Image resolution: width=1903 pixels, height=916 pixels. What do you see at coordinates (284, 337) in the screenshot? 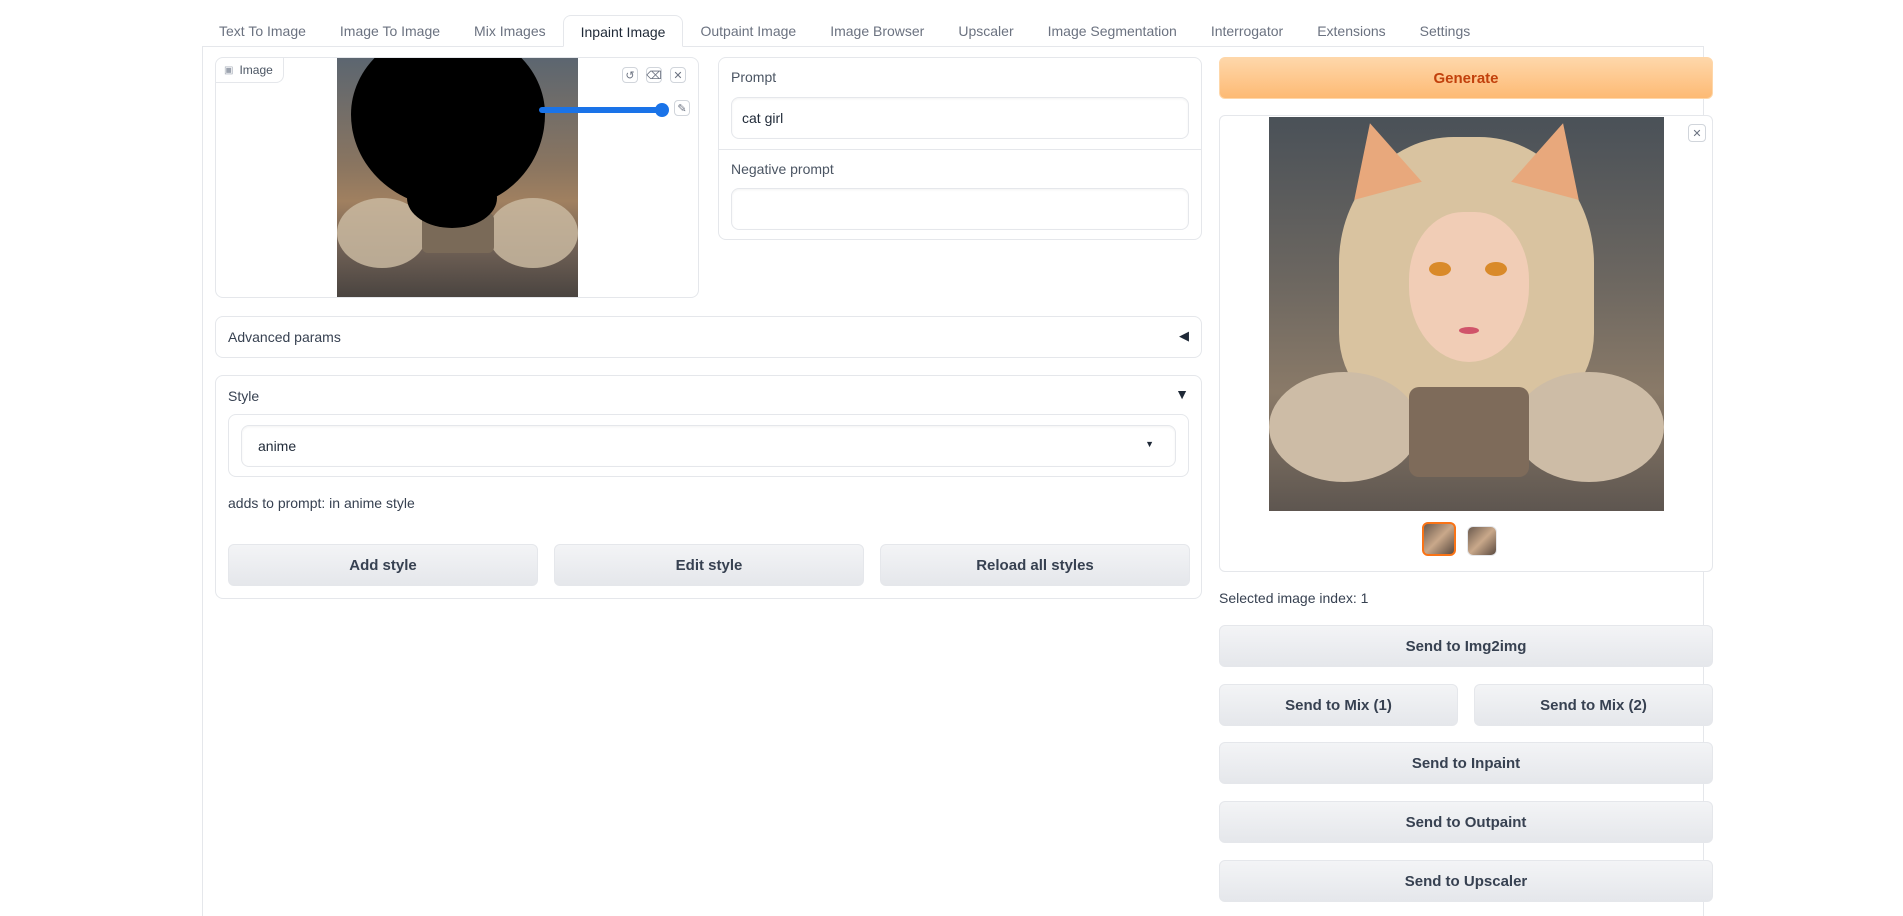
I see `advanced-params-label: Advanced params` at bounding box center [284, 337].